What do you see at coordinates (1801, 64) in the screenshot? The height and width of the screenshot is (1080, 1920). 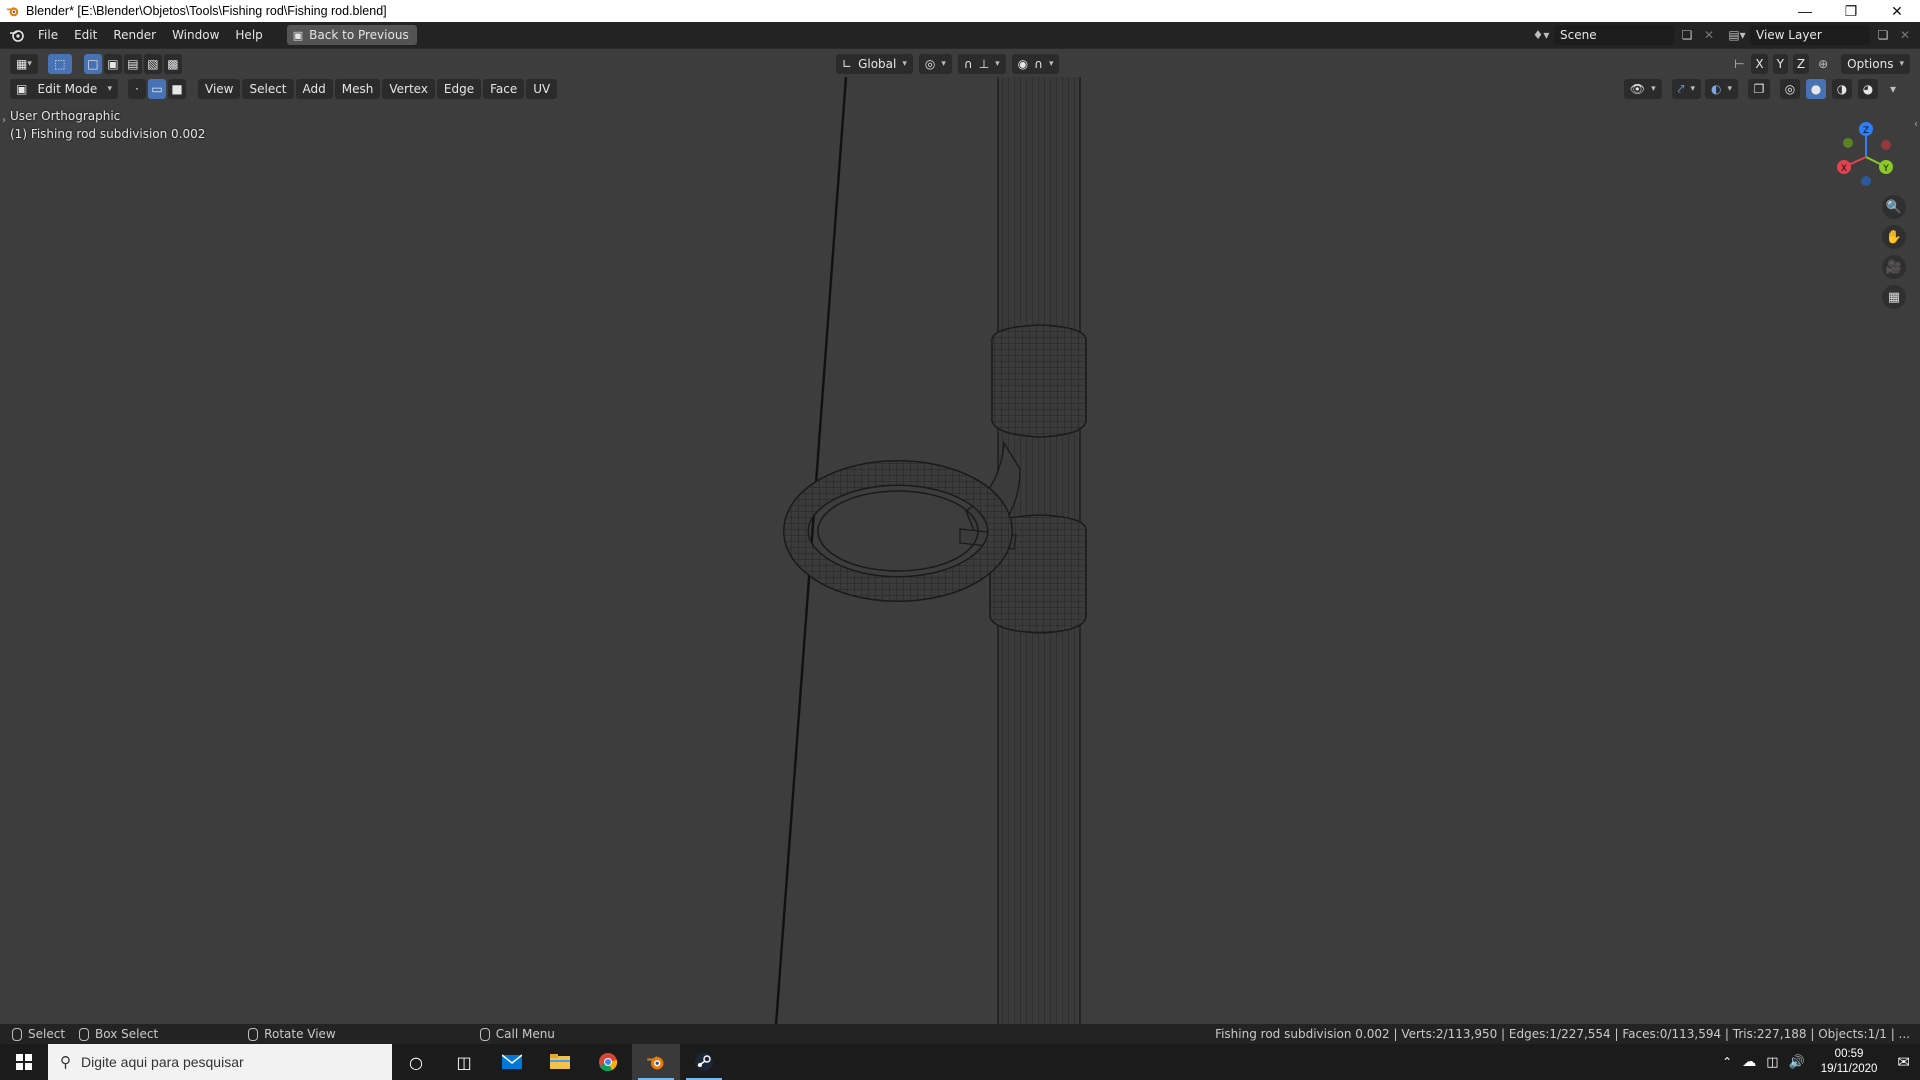 I see `mirror-z-button: Z` at bounding box center [1801, 64].